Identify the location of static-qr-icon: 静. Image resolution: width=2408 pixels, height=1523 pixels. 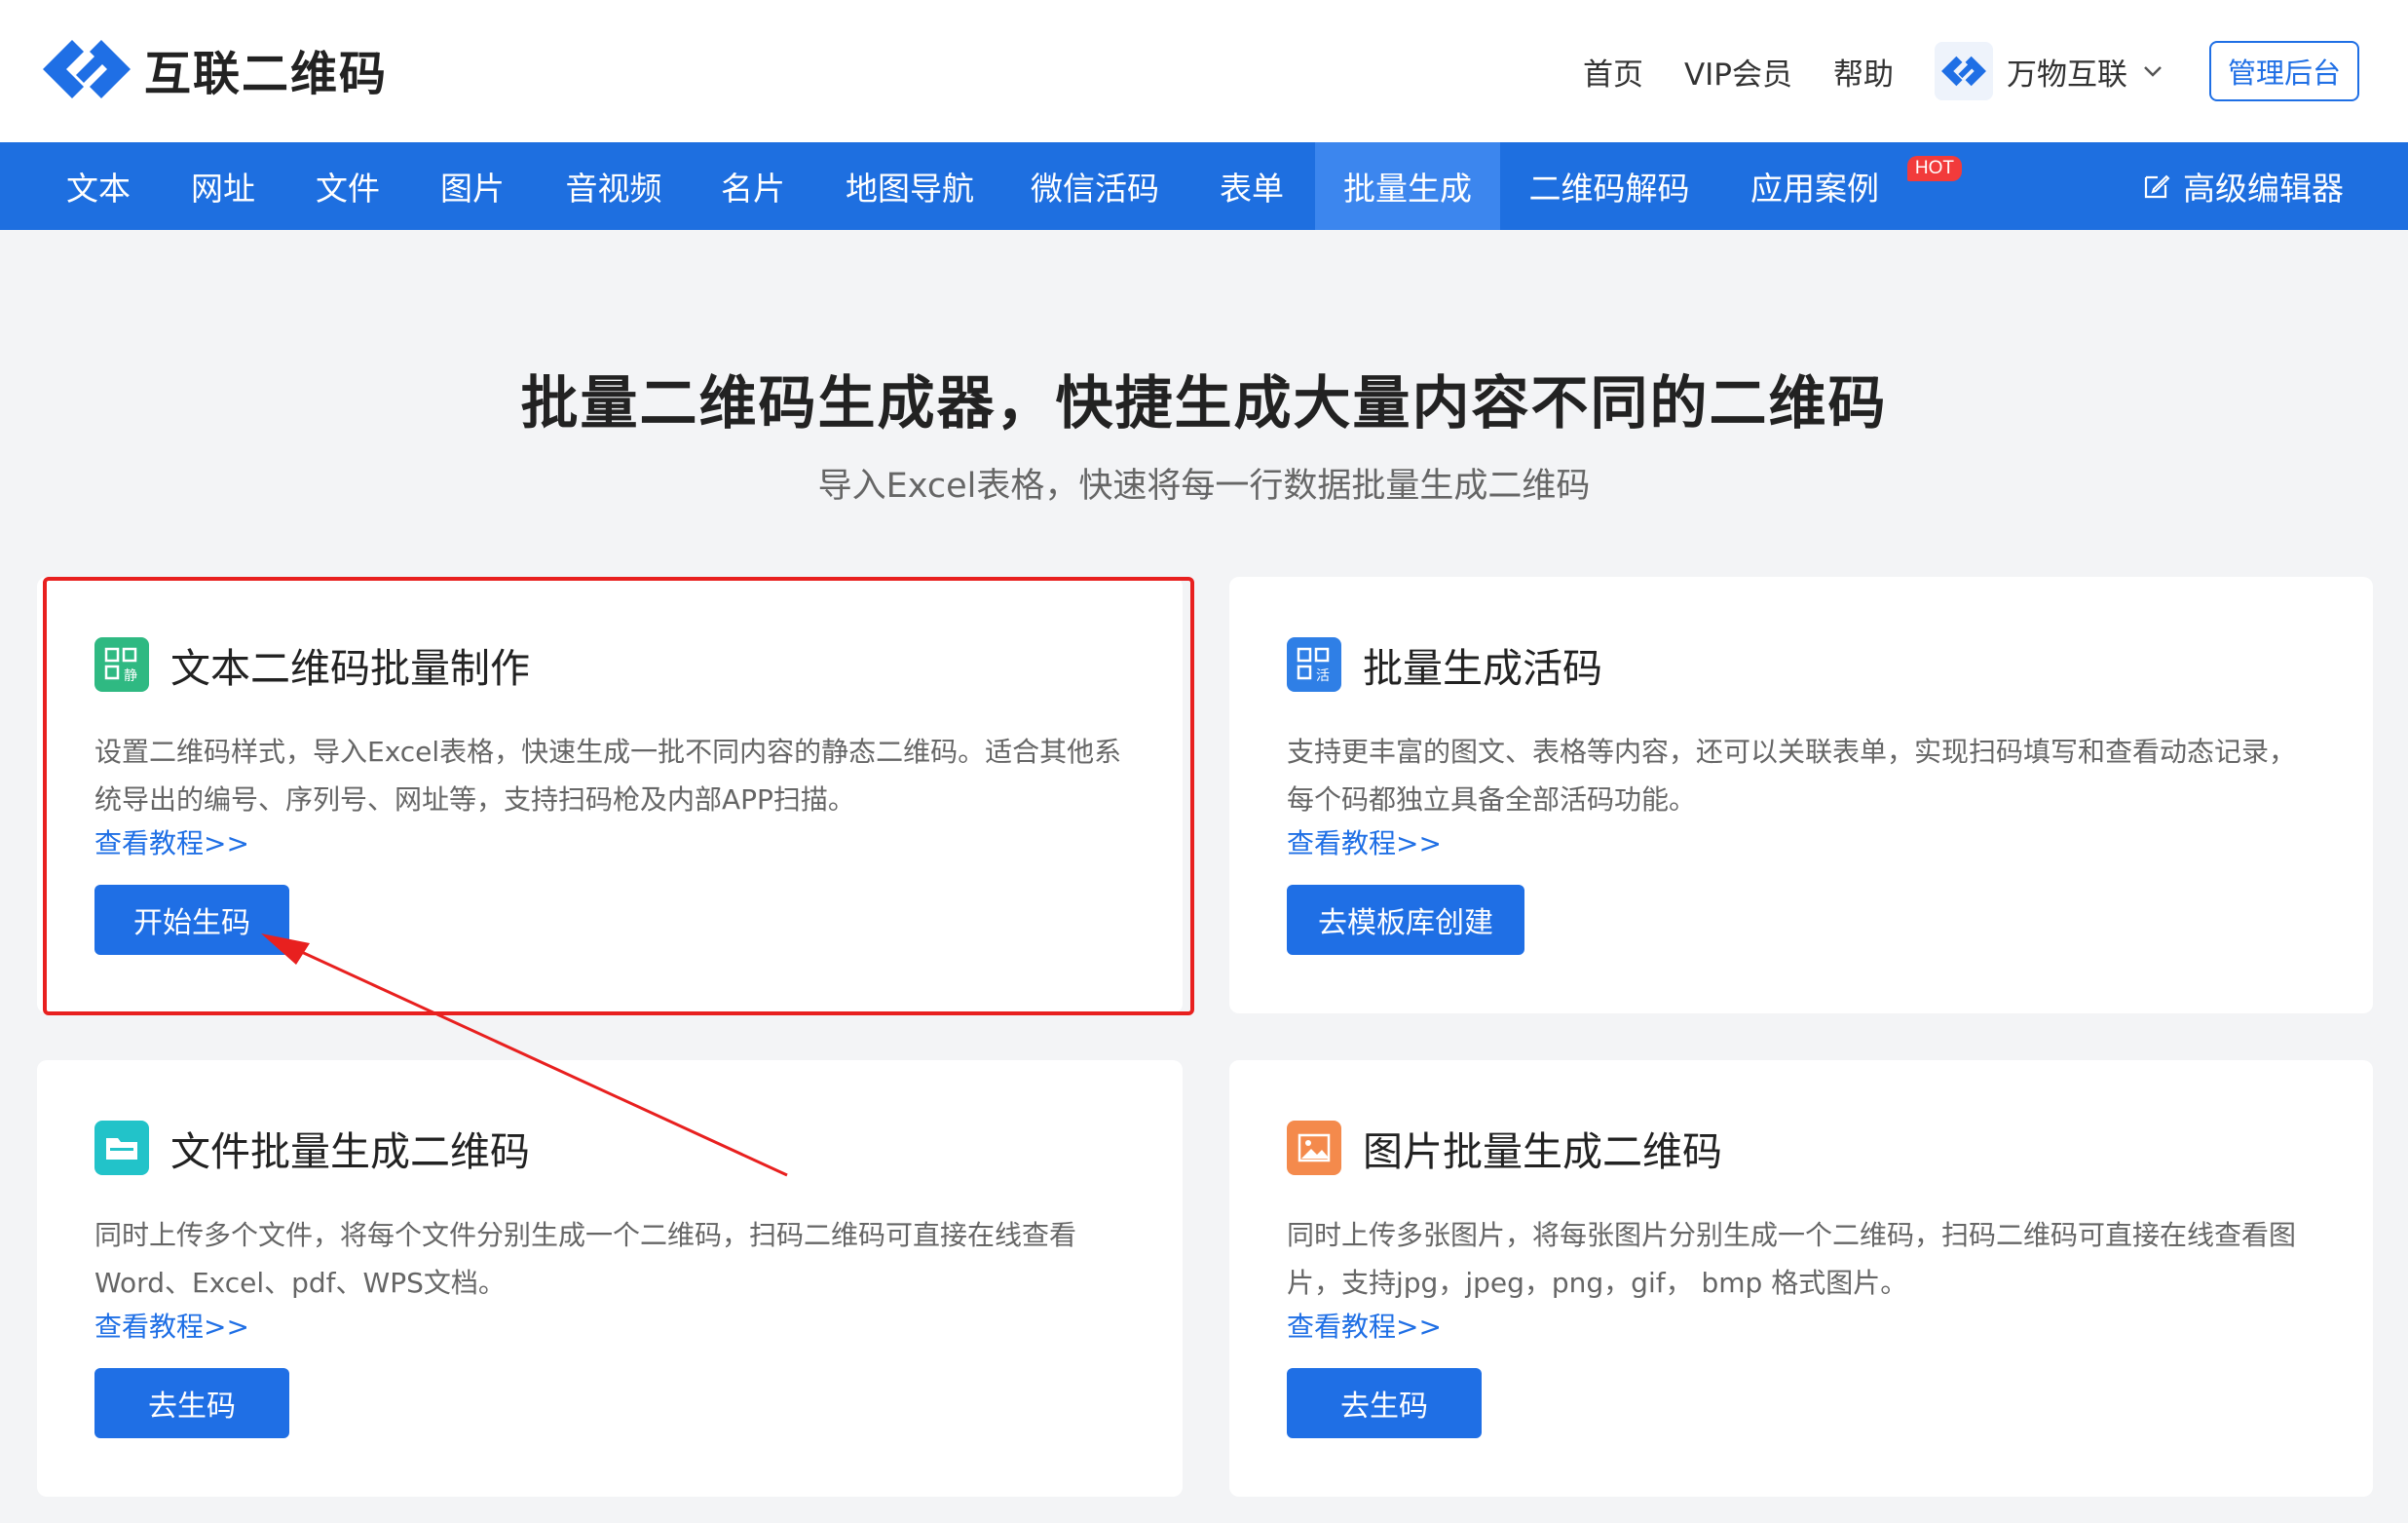
(121, 664).